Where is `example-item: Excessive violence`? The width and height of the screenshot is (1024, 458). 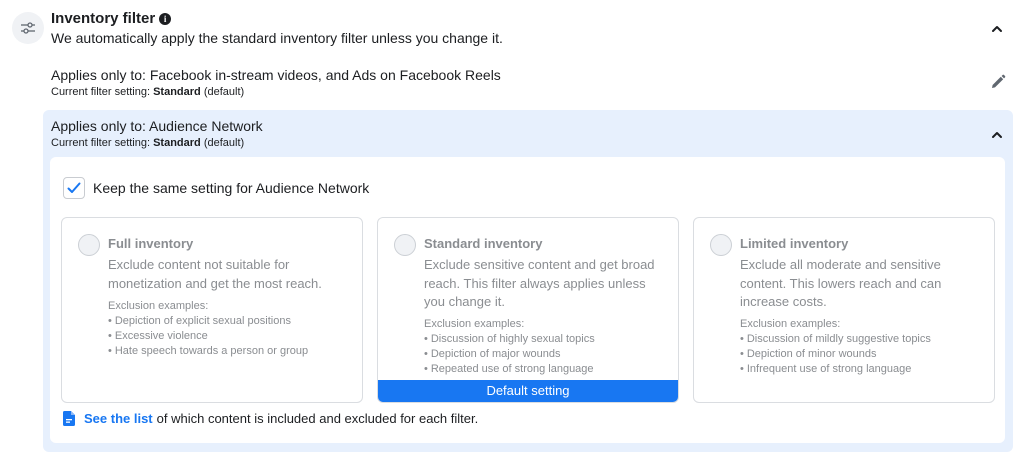 example-item: Excessive violence is located at coordinates (208, 336).